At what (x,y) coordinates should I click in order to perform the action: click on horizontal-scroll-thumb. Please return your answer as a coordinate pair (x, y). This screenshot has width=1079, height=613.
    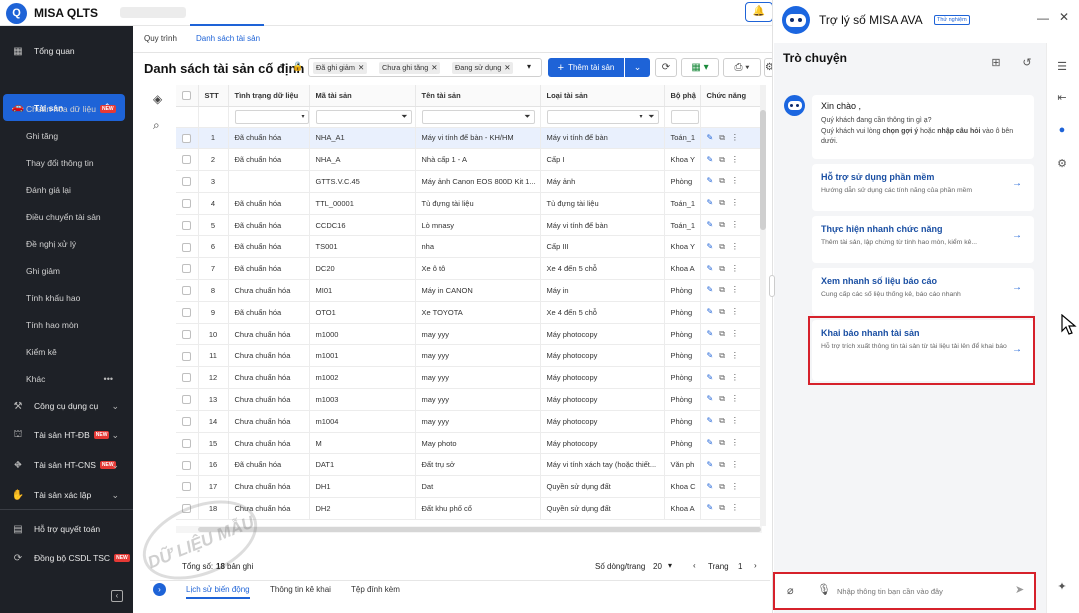
    Looking at the image, I should click on (479, 529).